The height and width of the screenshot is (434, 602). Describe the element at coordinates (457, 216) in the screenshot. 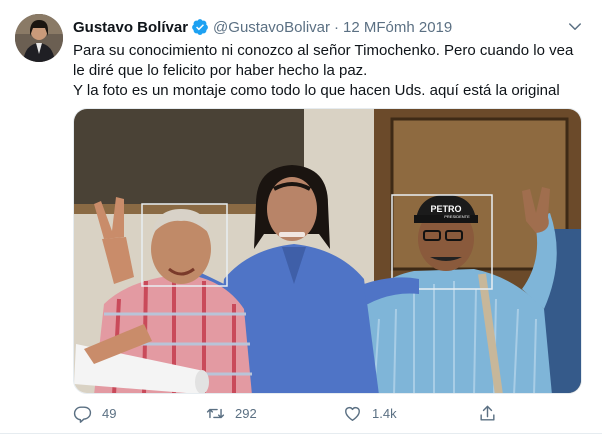

I see `cap-subtext: PRESIDENTE` at that location.